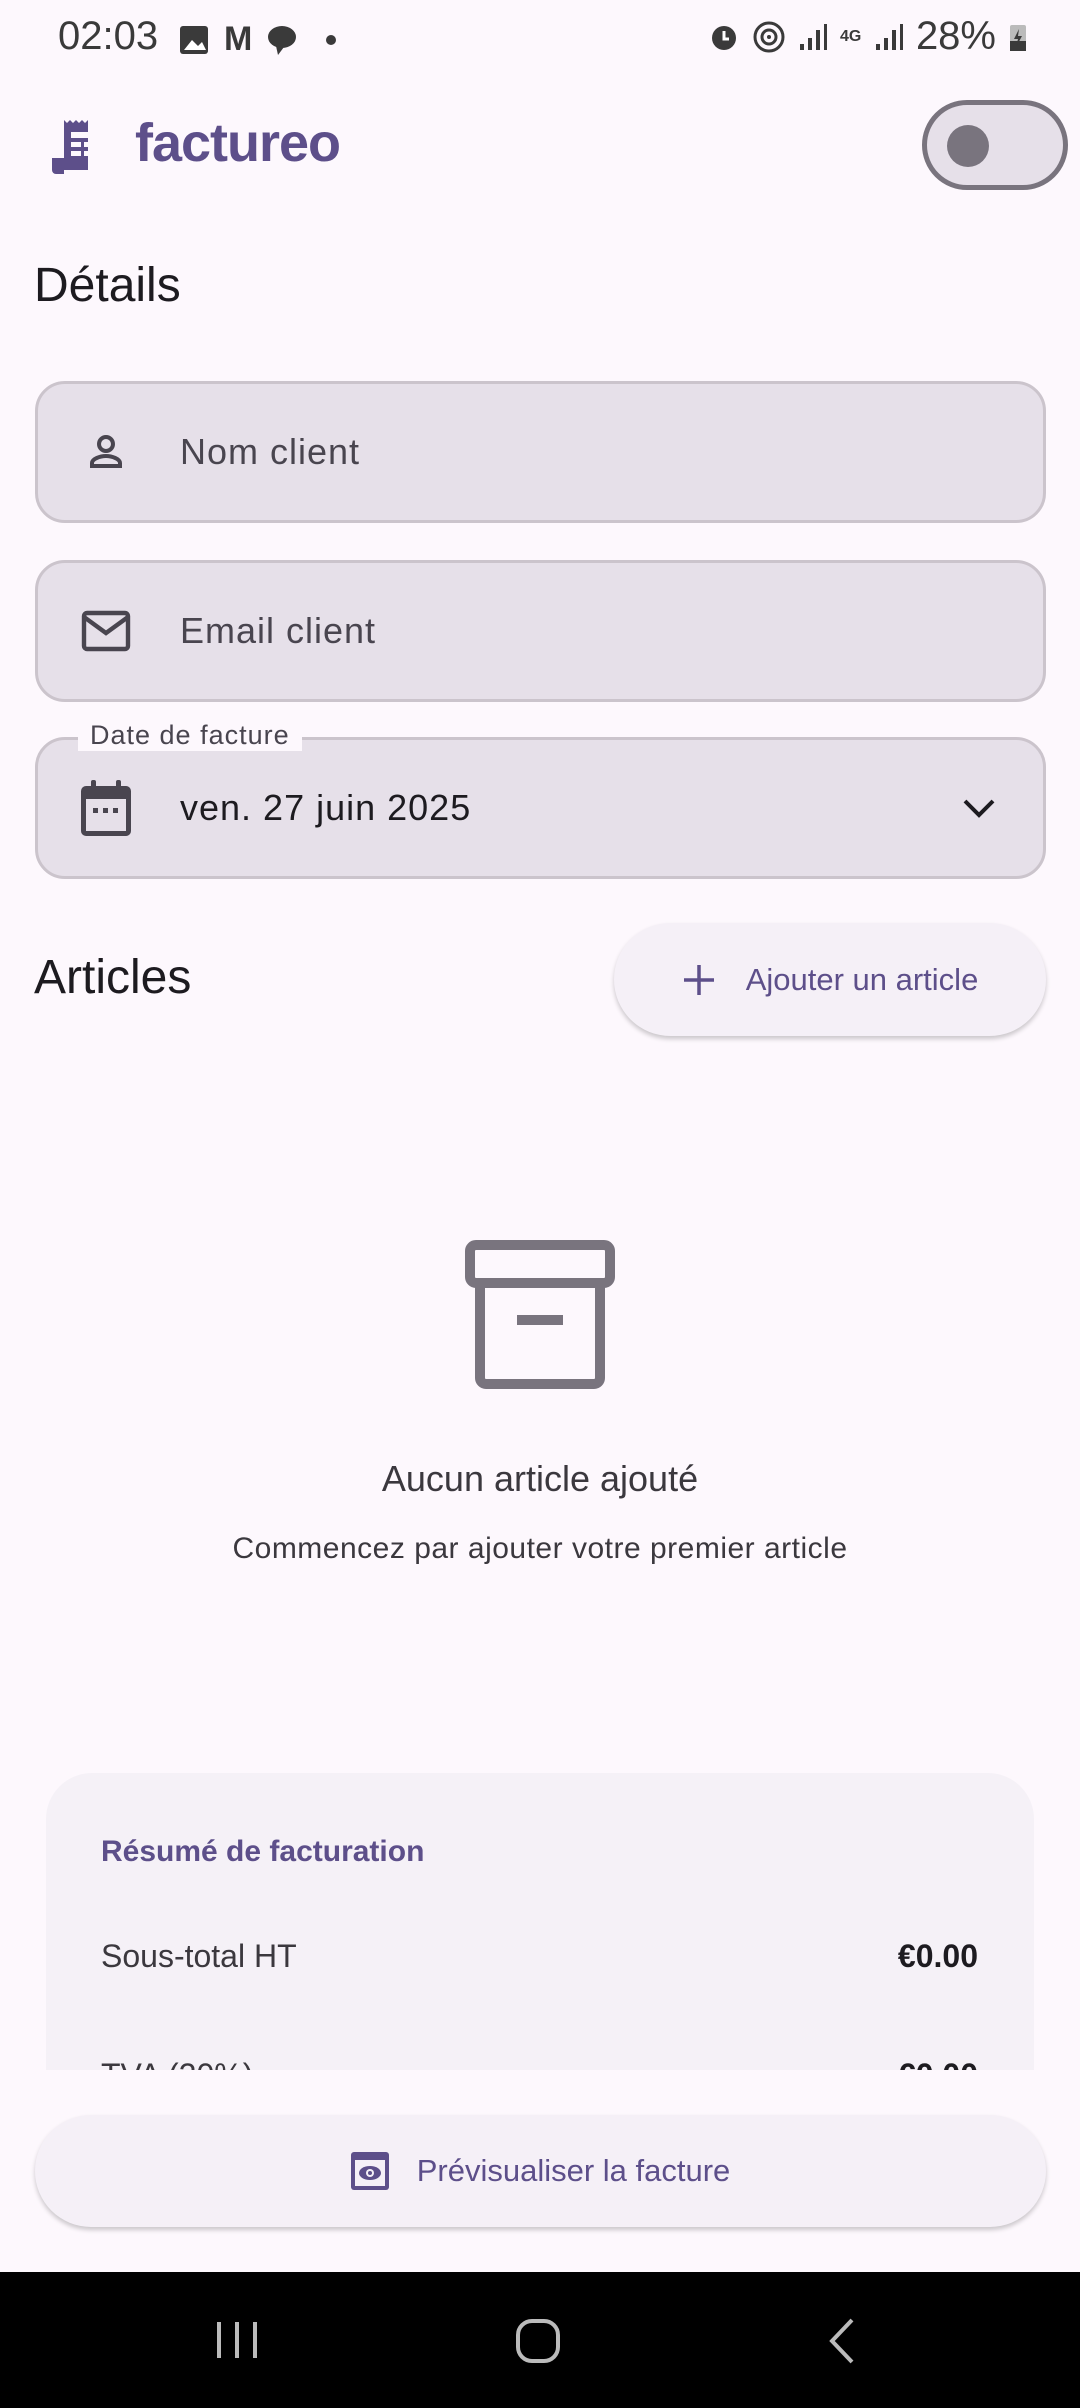  Describe the element at coordinates (540, 1478) in the screenshot. I see `empty-state-title: Aucun article ajouté` at that location.